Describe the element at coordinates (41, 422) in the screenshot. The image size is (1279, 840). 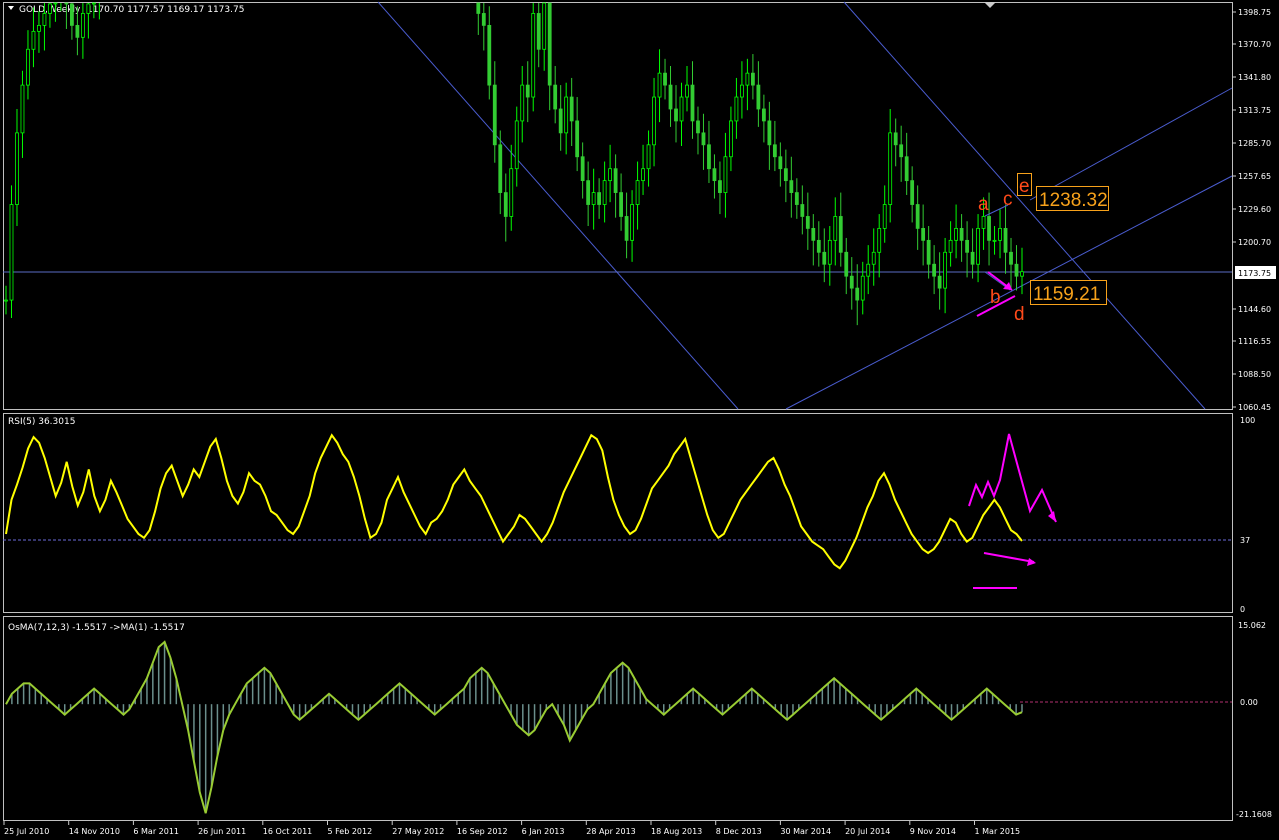
I see `rsi-title: RSI(5) 36.3015` at that location.